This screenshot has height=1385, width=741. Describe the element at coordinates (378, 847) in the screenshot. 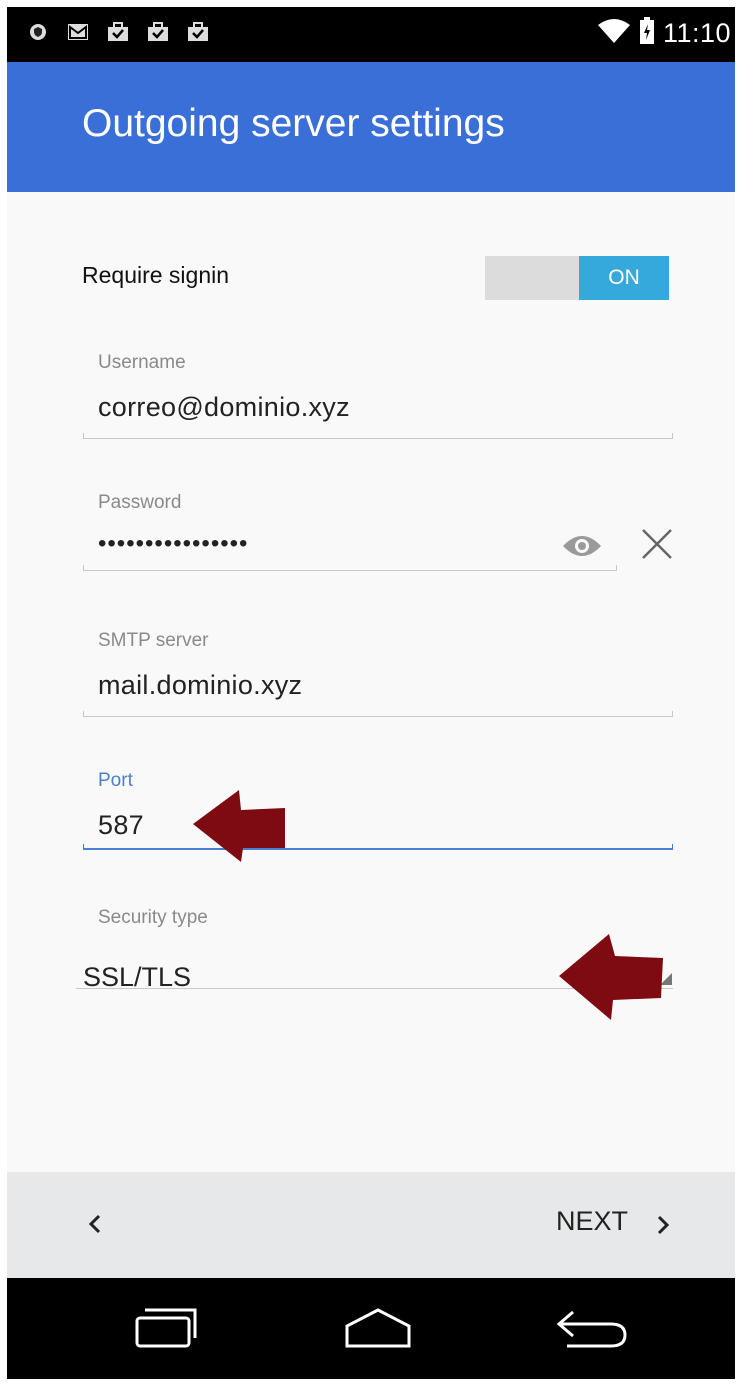

I see `port-underline` at that location.